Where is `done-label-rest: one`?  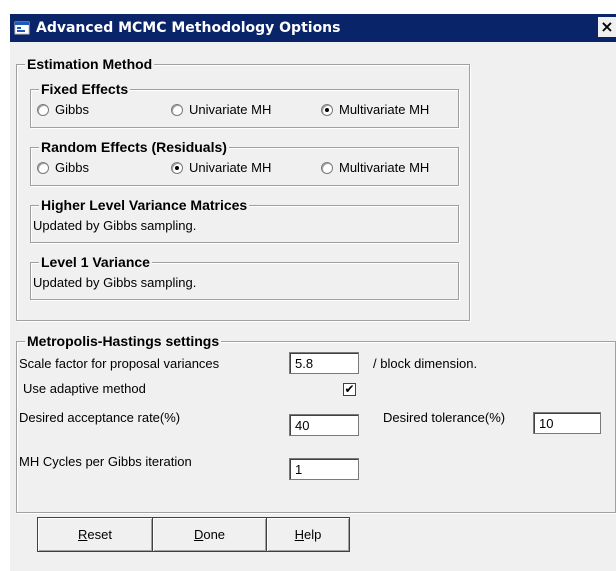 done-label-rest: one is located at coordinates (214, 534).